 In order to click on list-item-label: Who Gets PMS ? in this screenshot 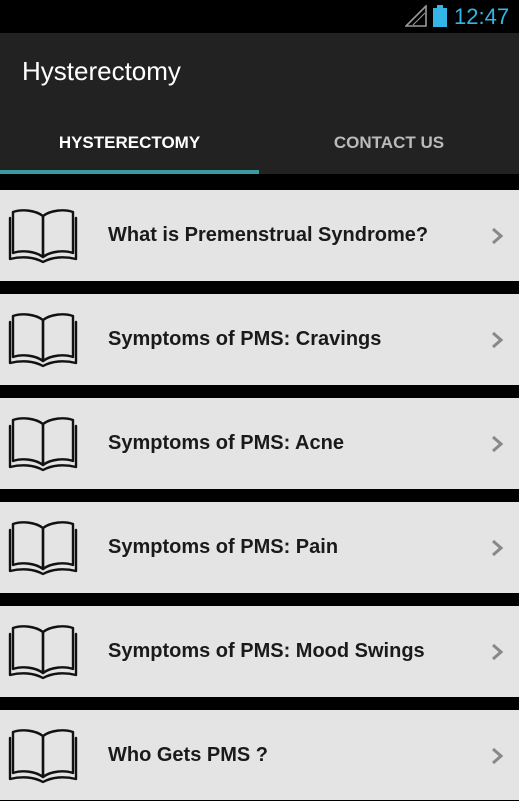, I will do `click(188, 755)`.